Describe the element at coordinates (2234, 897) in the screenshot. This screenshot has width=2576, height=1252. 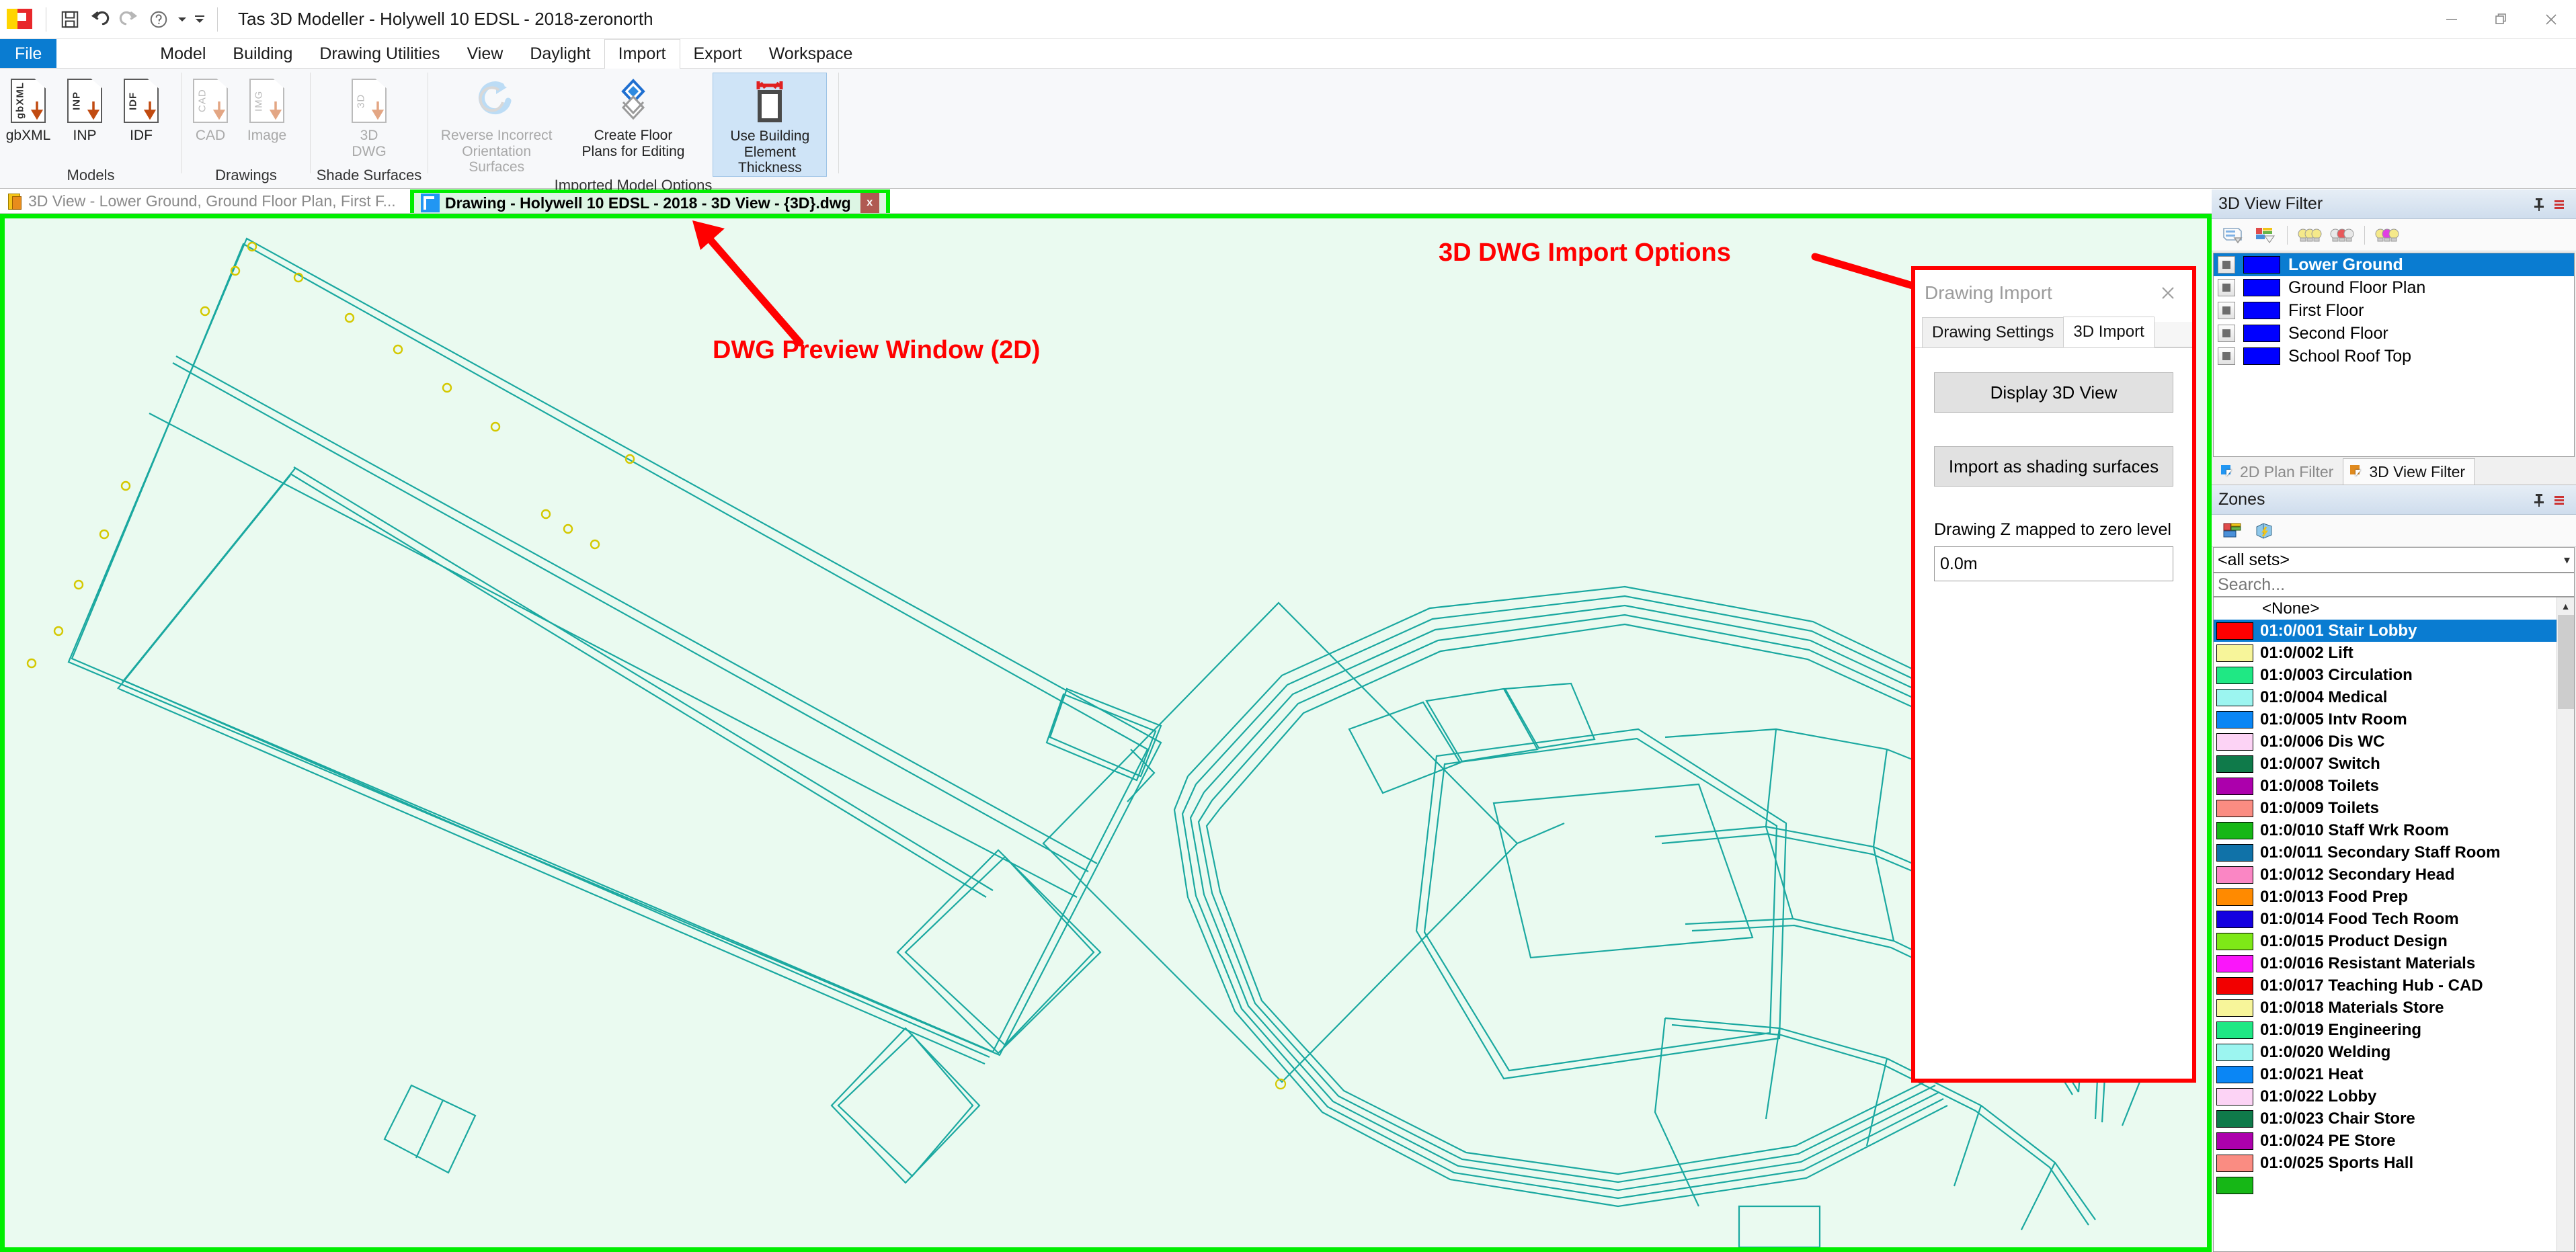
I see `color-swatch` at that location.